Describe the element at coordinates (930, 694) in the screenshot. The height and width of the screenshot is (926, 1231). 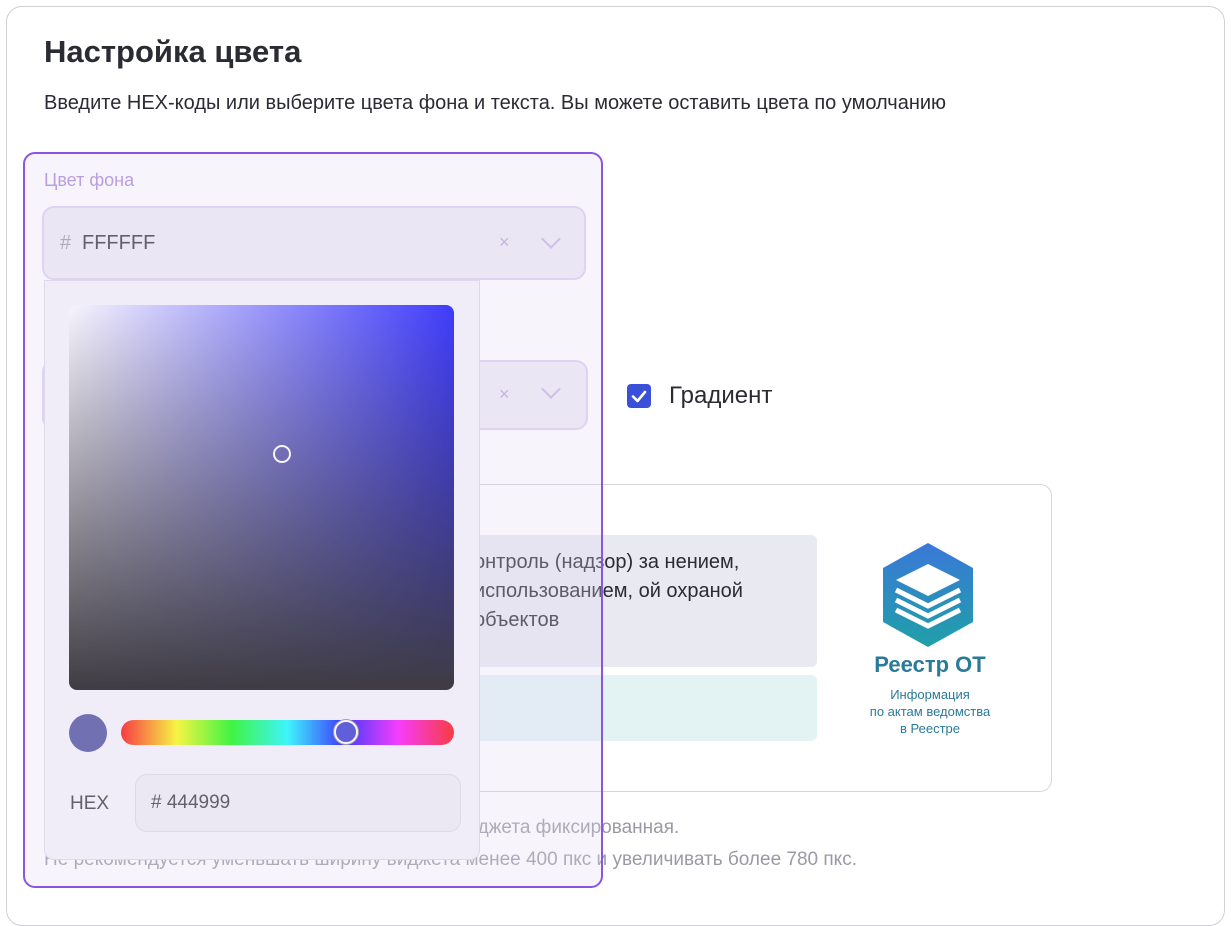
I see `logo-subtitle-line: Информация` at that location.